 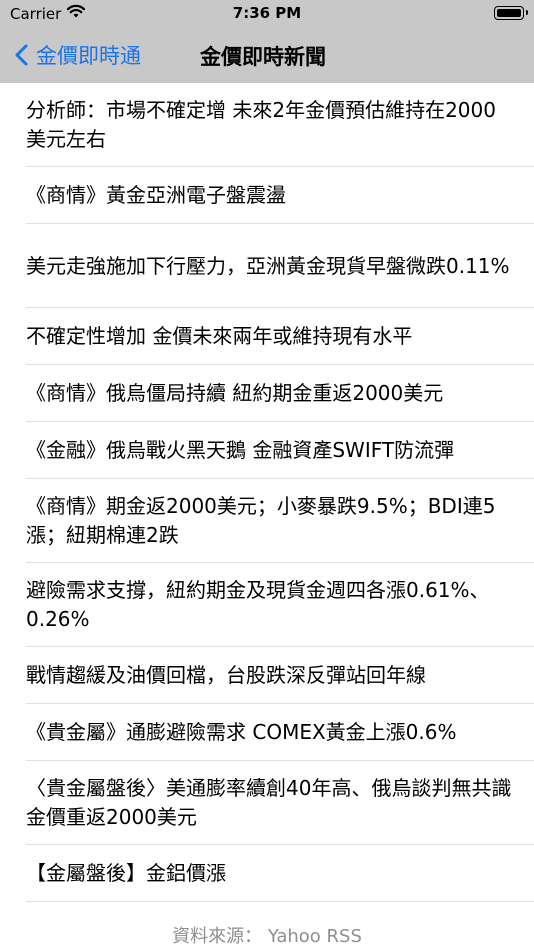 What do you see at coordinates (267, 873) in the screenshot?
I see `news-item: 【金屬盤後】金鋁價漲` at bounding box center [267, 873].